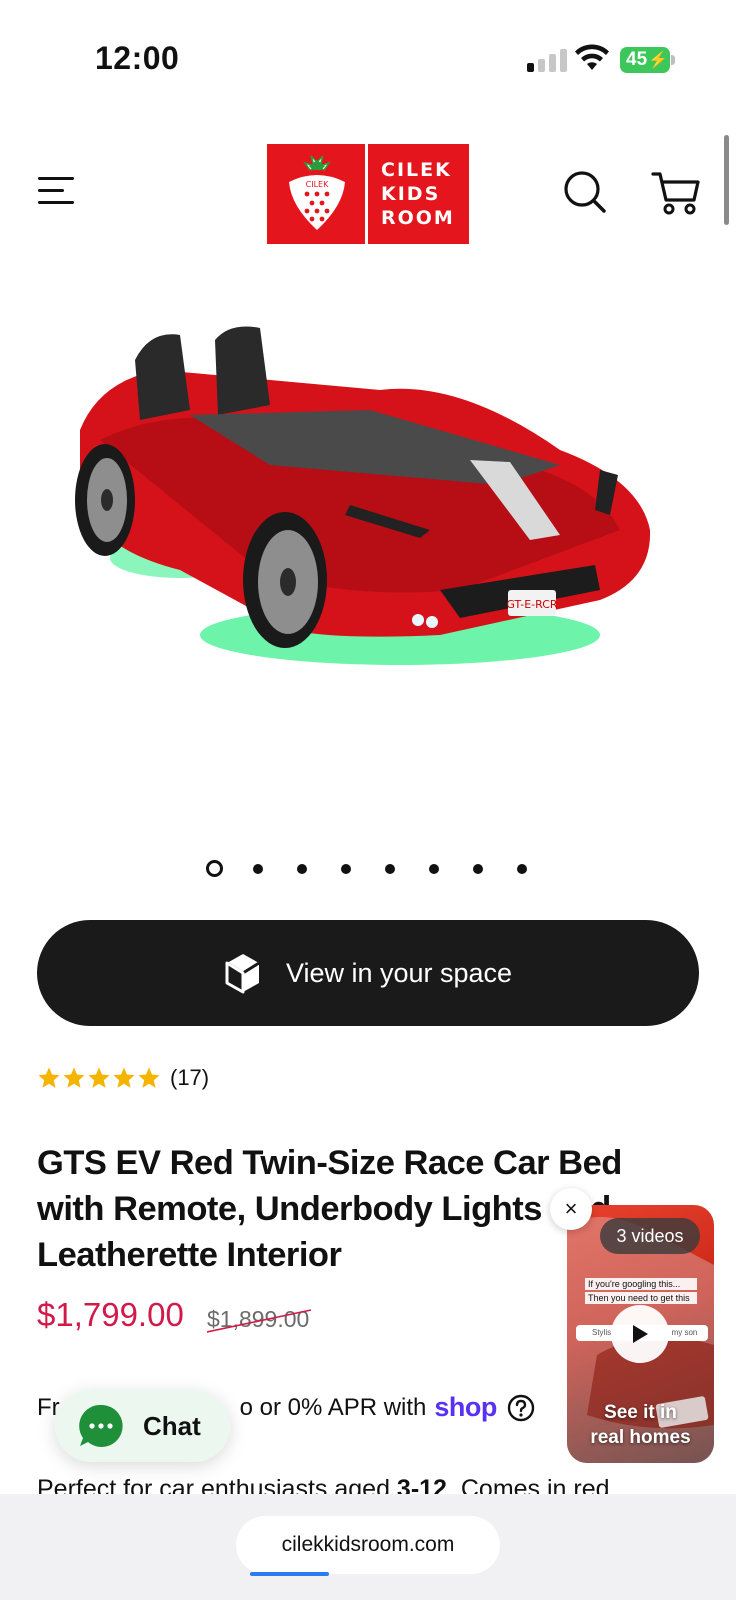  What do you see at coordinates (368, 60) in the screenshot?
I see `status-bar: 12:00 45 ⚡` at bounding box center [368, 60].